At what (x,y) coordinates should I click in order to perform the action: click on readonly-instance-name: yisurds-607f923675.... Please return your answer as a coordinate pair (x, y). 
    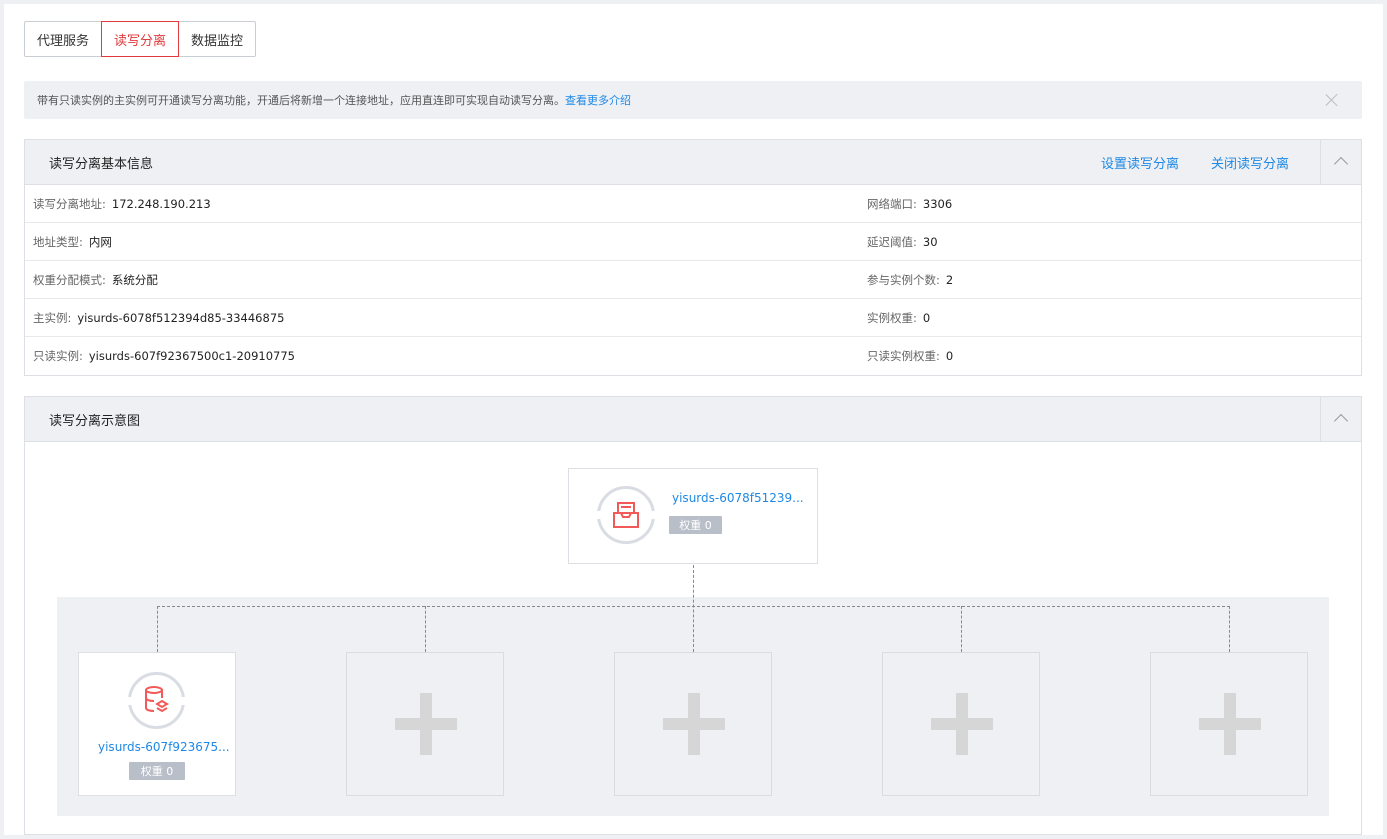
    Looking at the image, I should click on (164, 747).